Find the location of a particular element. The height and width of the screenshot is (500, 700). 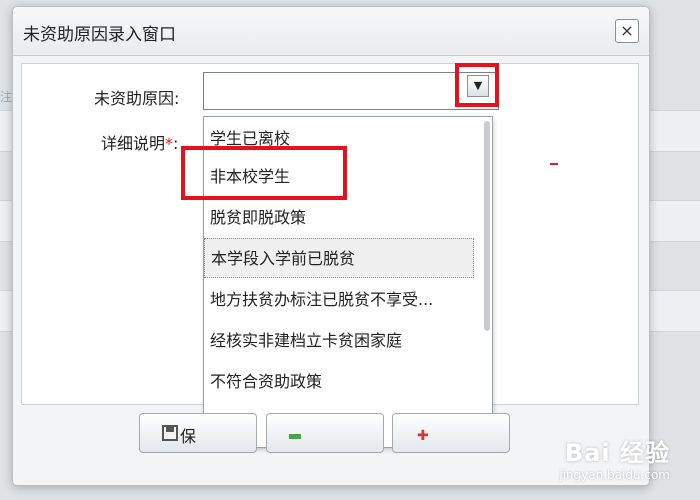

option-highlight-box is located at coordinates (264, 173).